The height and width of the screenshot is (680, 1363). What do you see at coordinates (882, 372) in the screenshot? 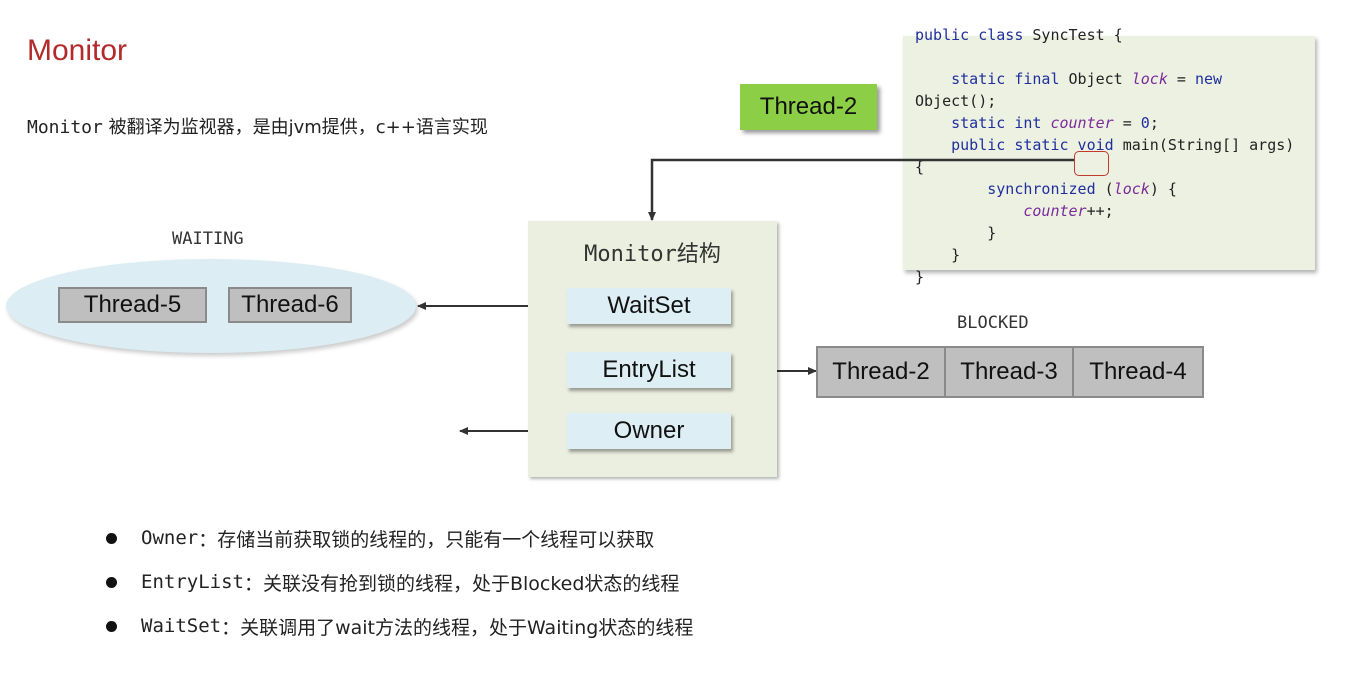
I see `blocked-thread: Thread-2` at bounding box center [882, 372].